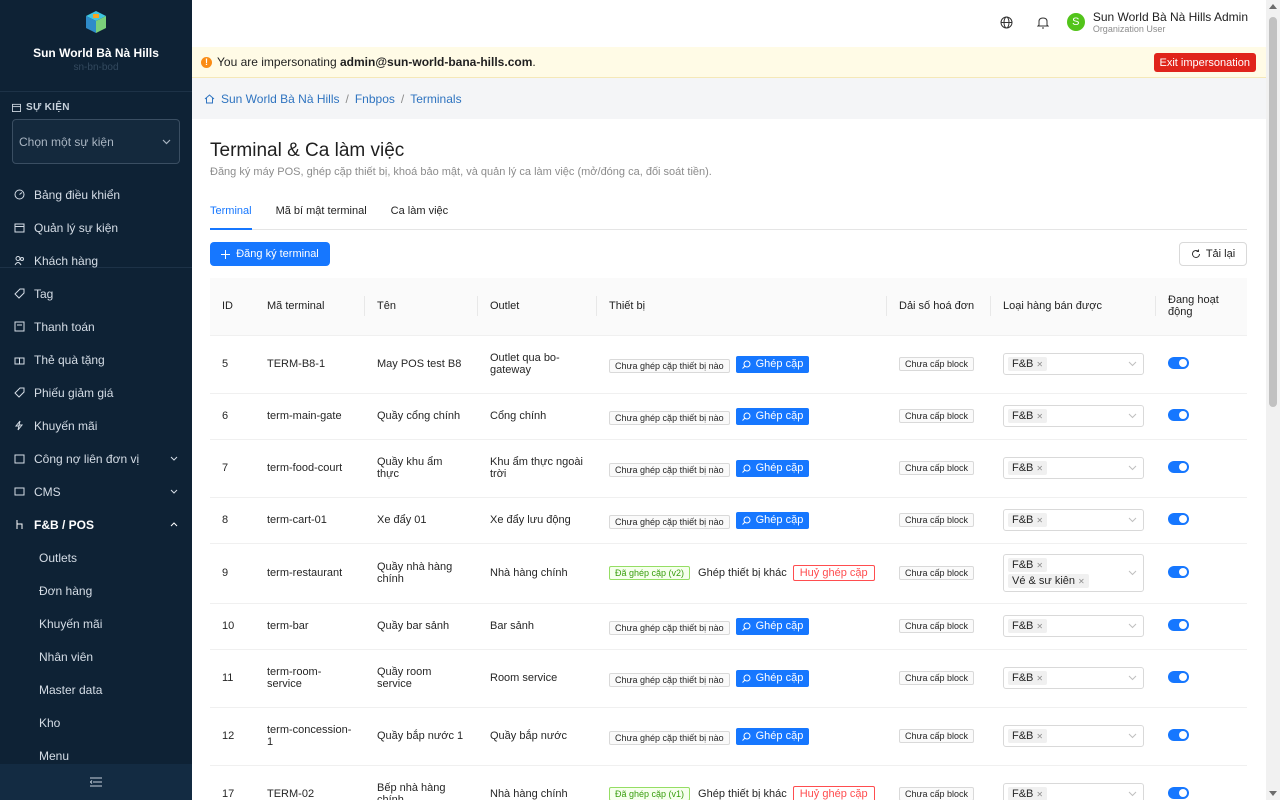 Image resolution: width=1280 pixels, height=800 pixels. I want to click on block-tag: Chưa cấp block, so click(937, 573).